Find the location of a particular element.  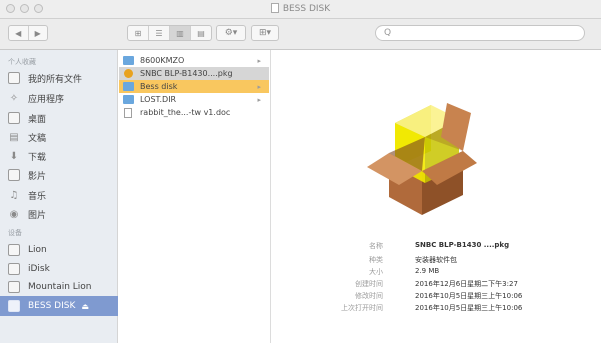

sidebar-item-bess-disk-row: BESS DISK ⏏ is located at coordinates (48, 306).